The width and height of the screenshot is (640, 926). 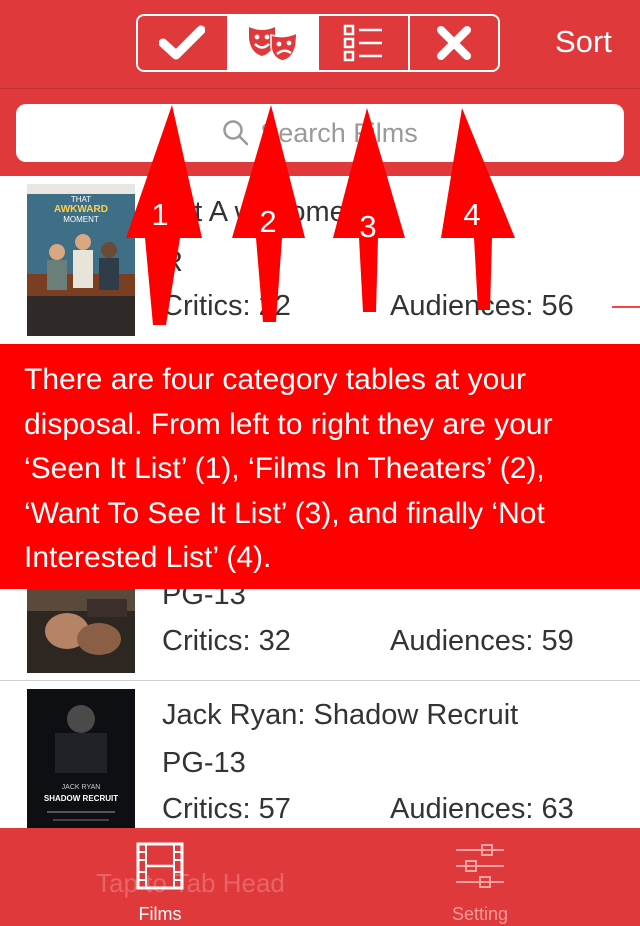 I want to click on arrow-label-3: 3, so click(x=367, y=226).